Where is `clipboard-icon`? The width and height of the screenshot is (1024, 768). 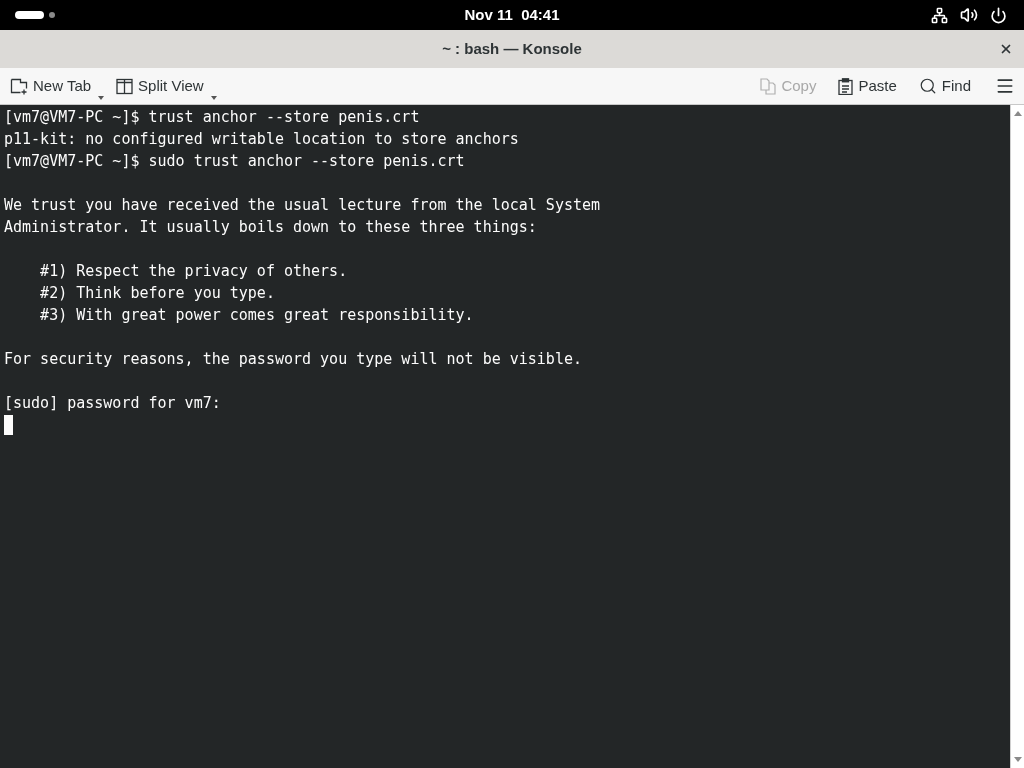 clipboard-icon is located at coordinates (846, 86).